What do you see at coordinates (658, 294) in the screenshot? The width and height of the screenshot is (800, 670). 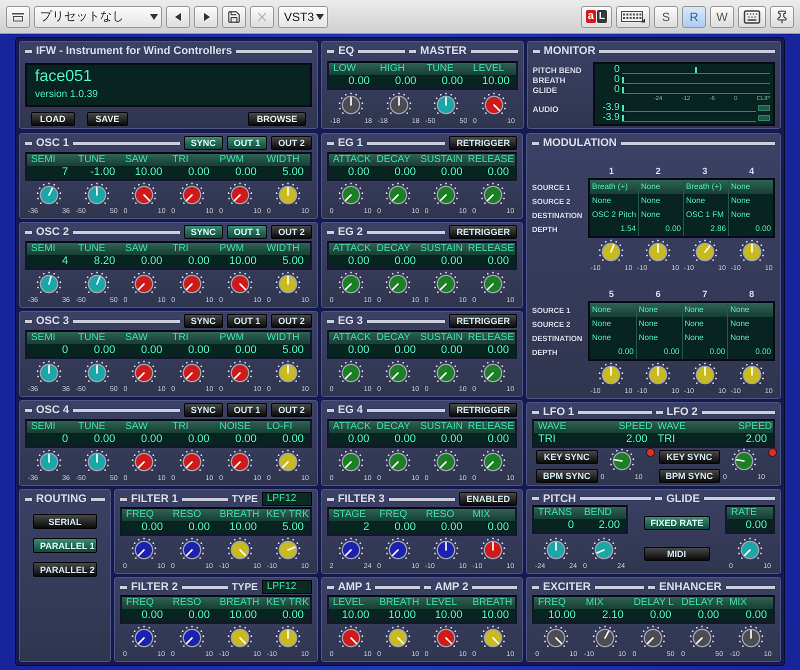 I see `slot-number: 6` at bounding box center [658, 294].